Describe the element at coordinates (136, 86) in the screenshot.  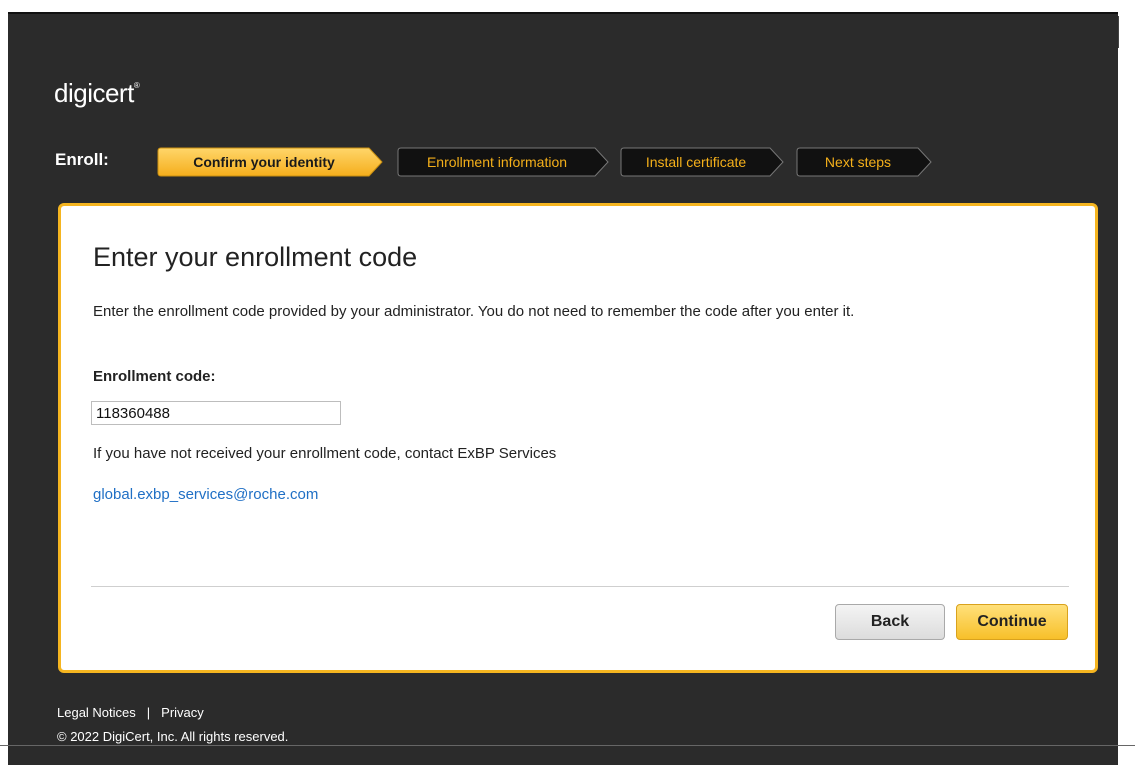
I see `registered-mark: ®` at that location.